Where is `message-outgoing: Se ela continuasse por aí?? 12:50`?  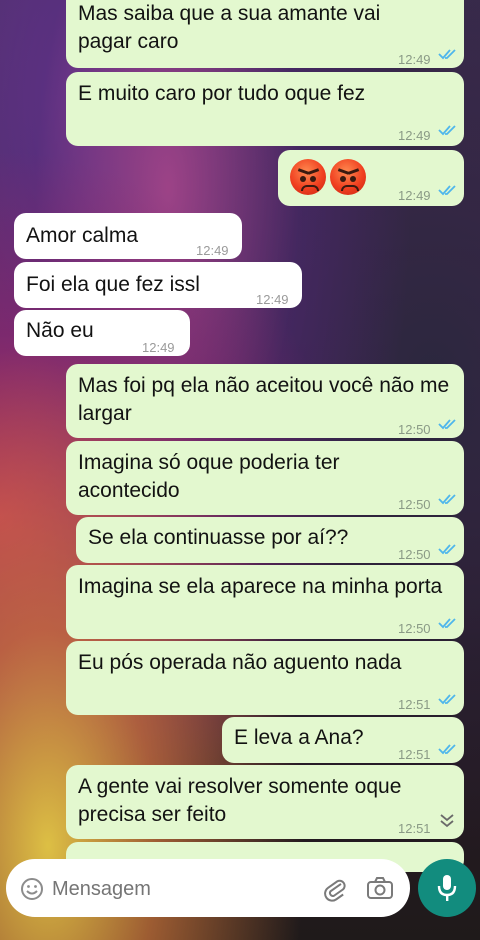 message-outgoing: Se ela continuasse por aí?? 12:50 is located at coordinates (270, 540).